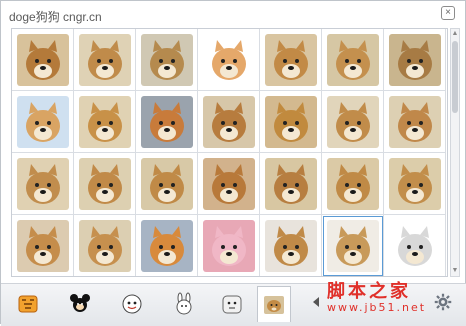  What do you see at coordinates (377, 307) in the screenshot?
I see `watermark-url: www.jb51.net` at bounding box center [377, 307].